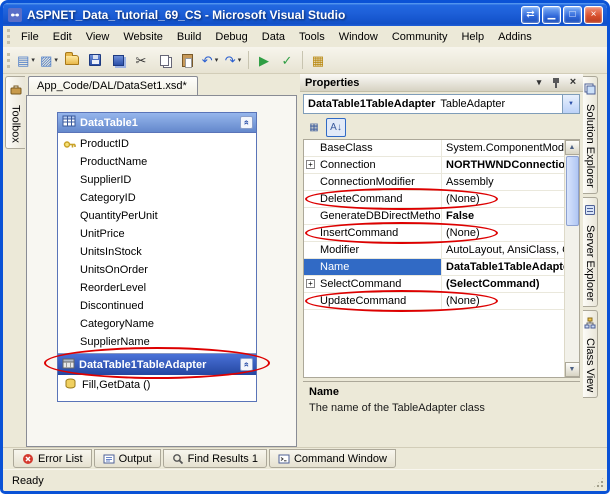 This screenshot has height=494, width=610. I want to click on redo-button: ↷ ▾, so click(233, 60).